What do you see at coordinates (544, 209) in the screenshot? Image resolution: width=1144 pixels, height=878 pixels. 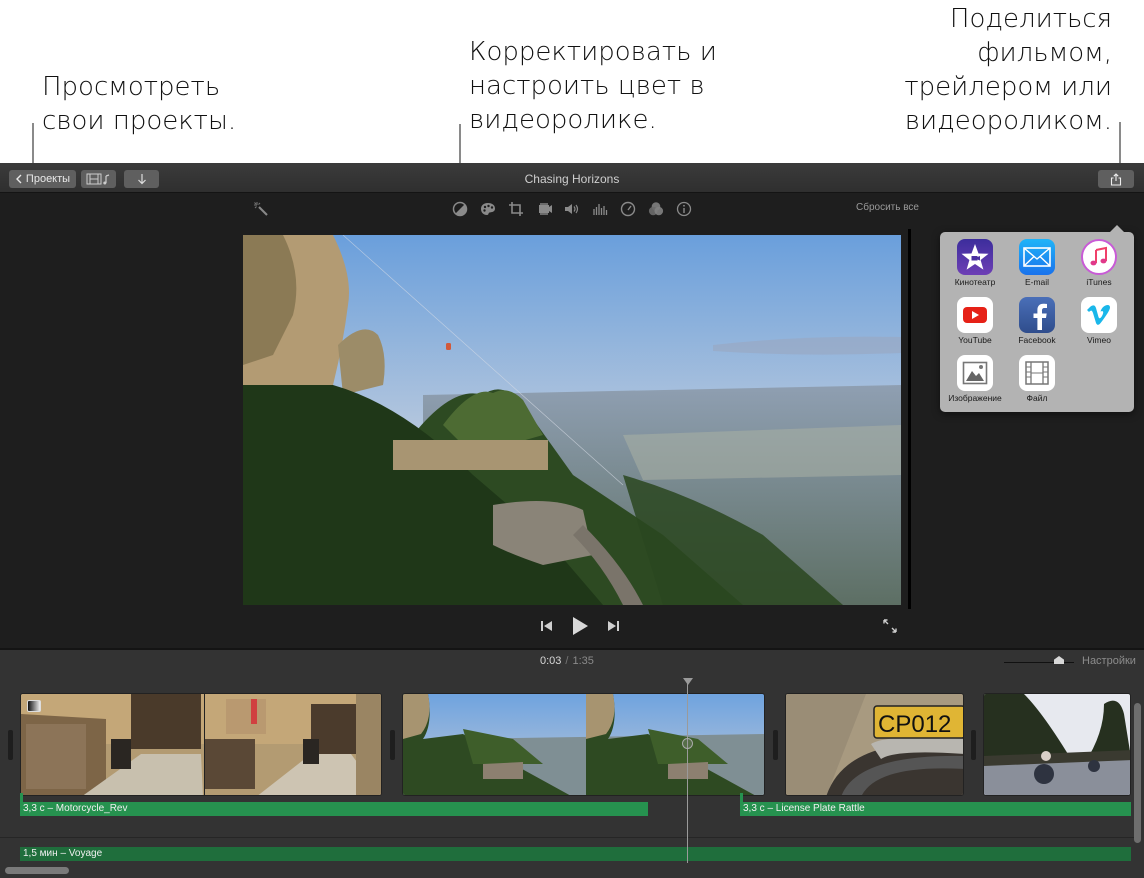 I see `stabilization-camera-icon` at bounding box center [544, 209].